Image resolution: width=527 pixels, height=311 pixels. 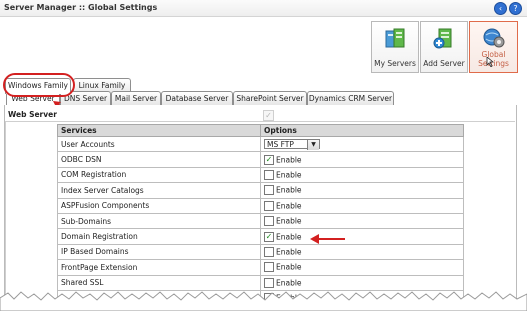 I want to click on service-name: IP Based Domains, so click(x=159, y=252).